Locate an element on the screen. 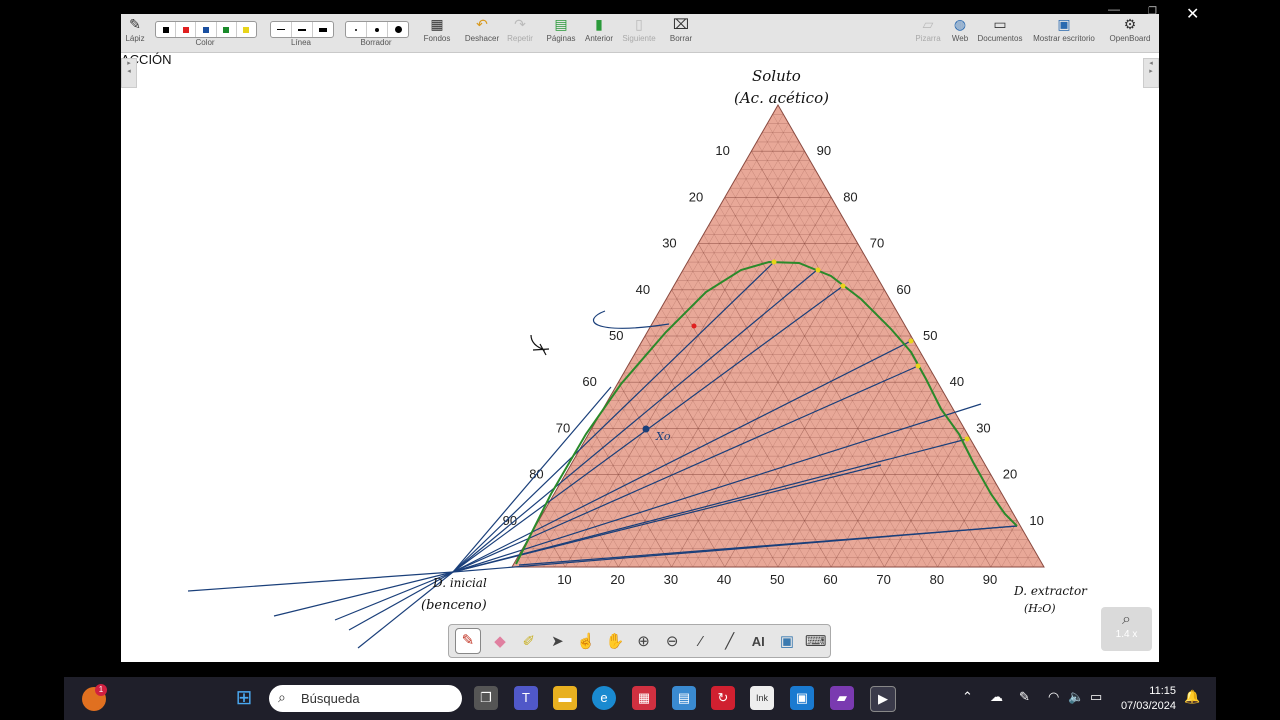 The height and width of the screenshot is (720, 1280). color-selector is located at coordinates (206, 29).